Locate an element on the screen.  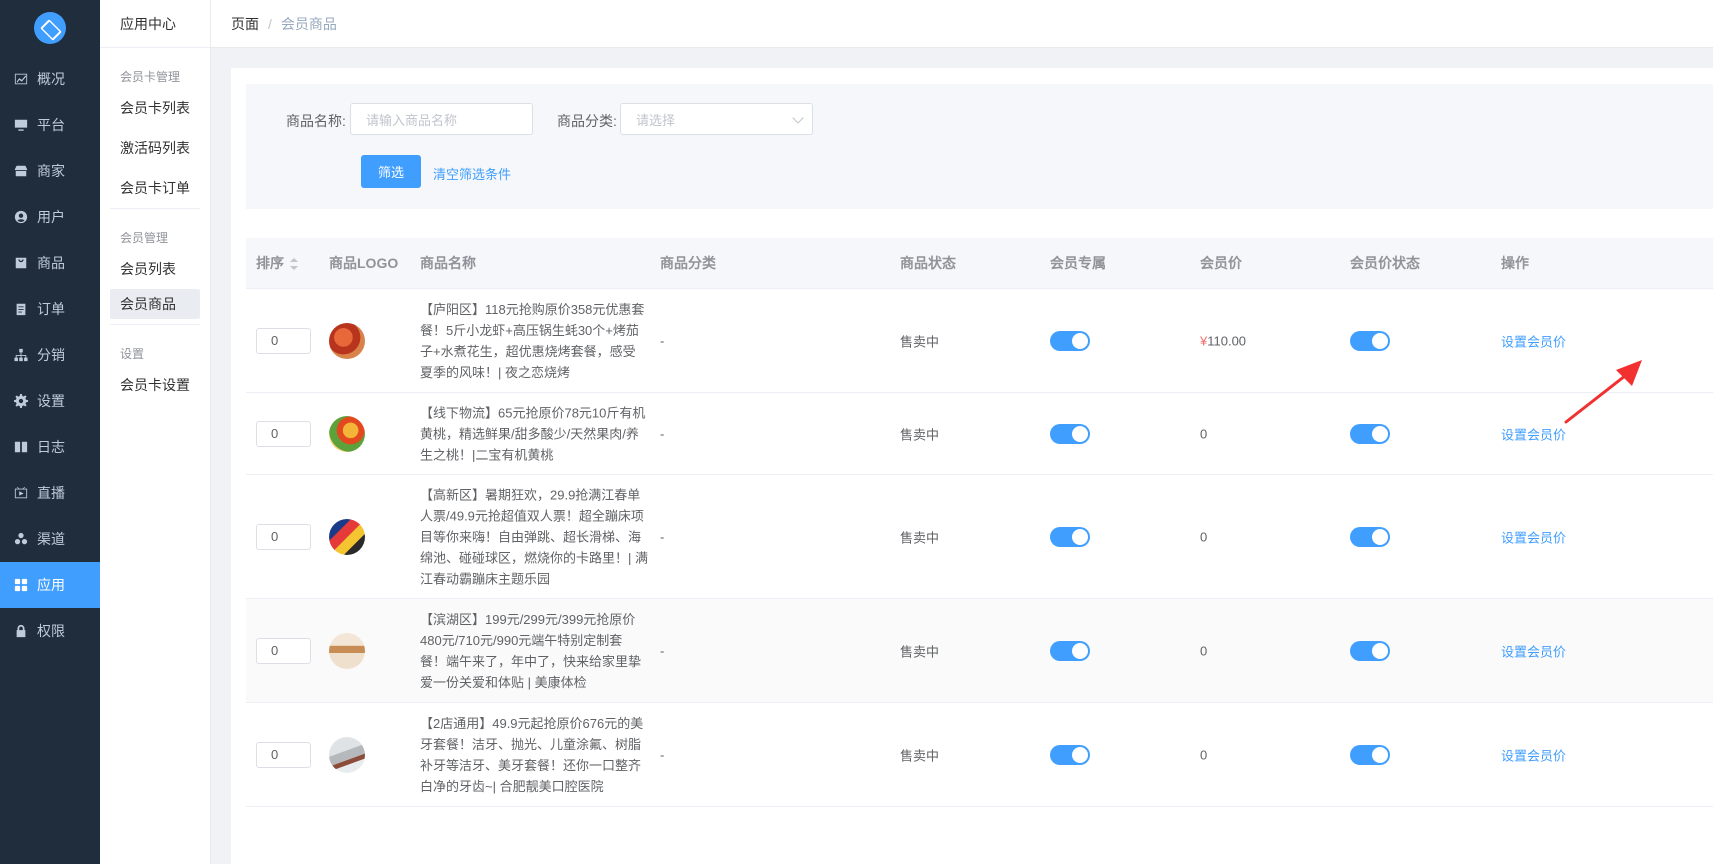
nav-item: 分销 is located at coordinates (50, 355).